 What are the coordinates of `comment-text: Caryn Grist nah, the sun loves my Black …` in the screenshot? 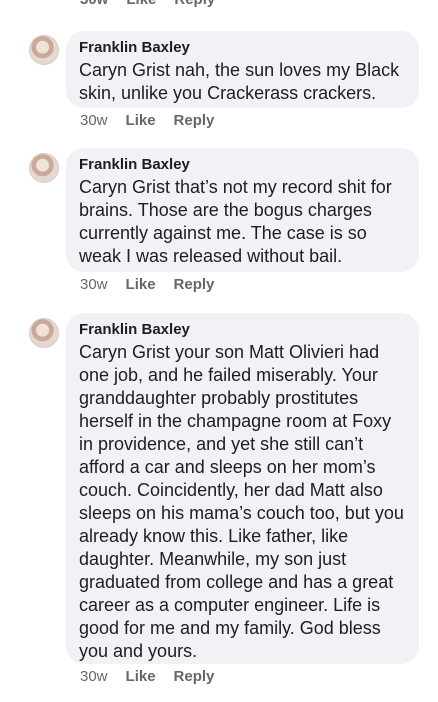 It's located at (239, 81).